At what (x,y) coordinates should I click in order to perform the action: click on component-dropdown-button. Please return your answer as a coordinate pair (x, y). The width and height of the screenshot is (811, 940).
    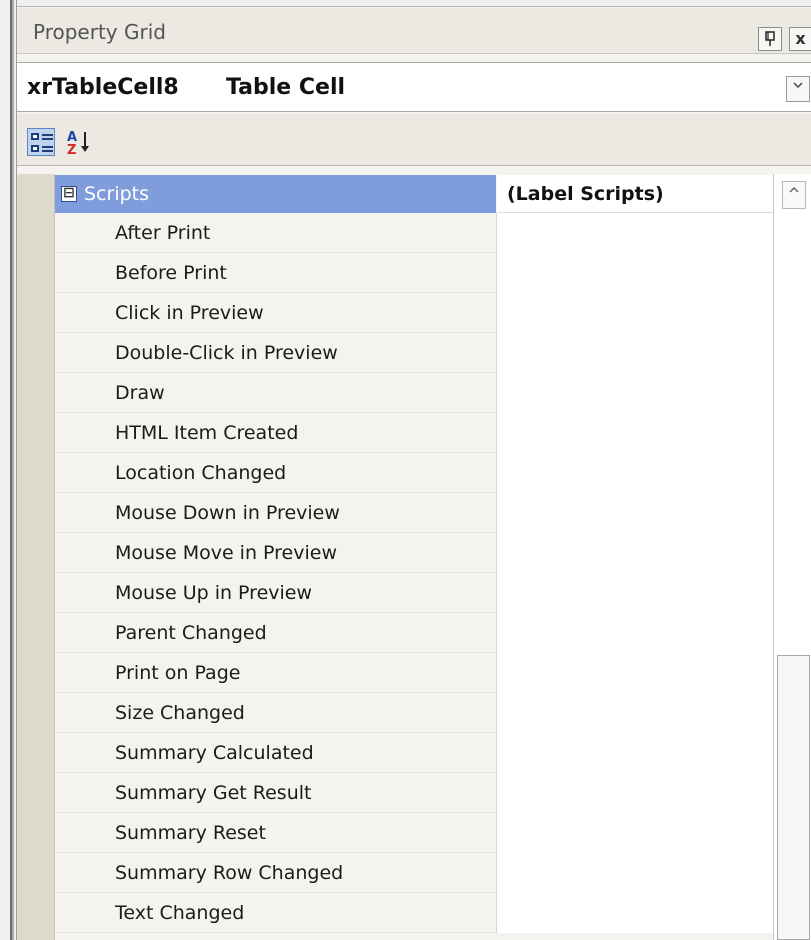
    Looking at the image, I should click on (798, 89).